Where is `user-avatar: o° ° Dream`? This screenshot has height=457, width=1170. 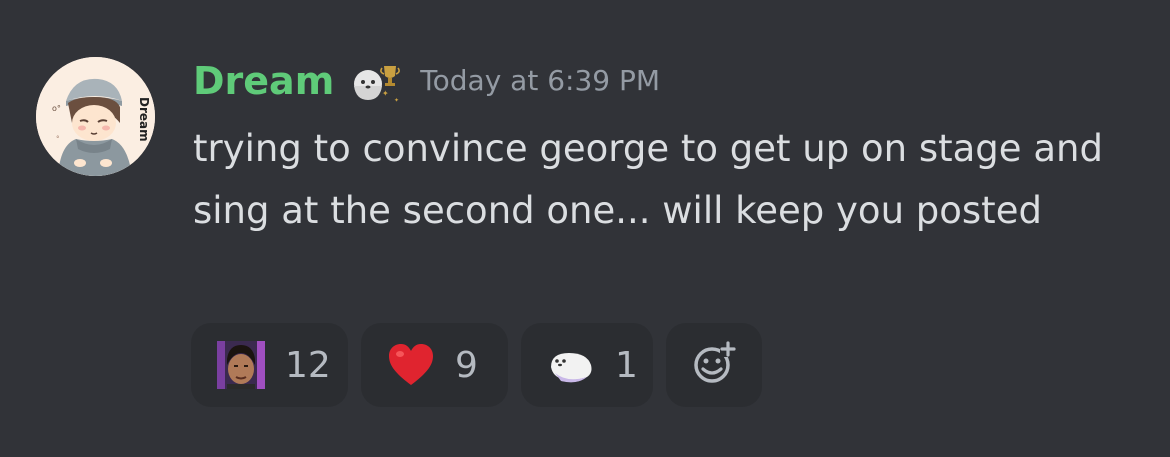 user-avatar: o° ° Dream is located at coordinates (95, 116).